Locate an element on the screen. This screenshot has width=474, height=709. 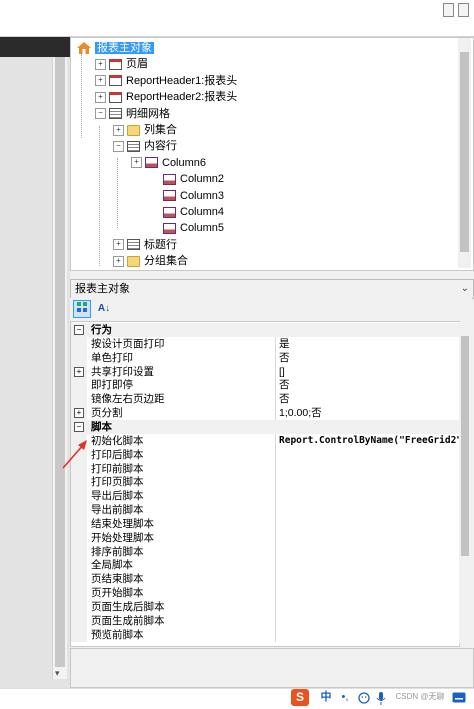
property-row: 结束处理脚本 is located at coordinates (265, 523).